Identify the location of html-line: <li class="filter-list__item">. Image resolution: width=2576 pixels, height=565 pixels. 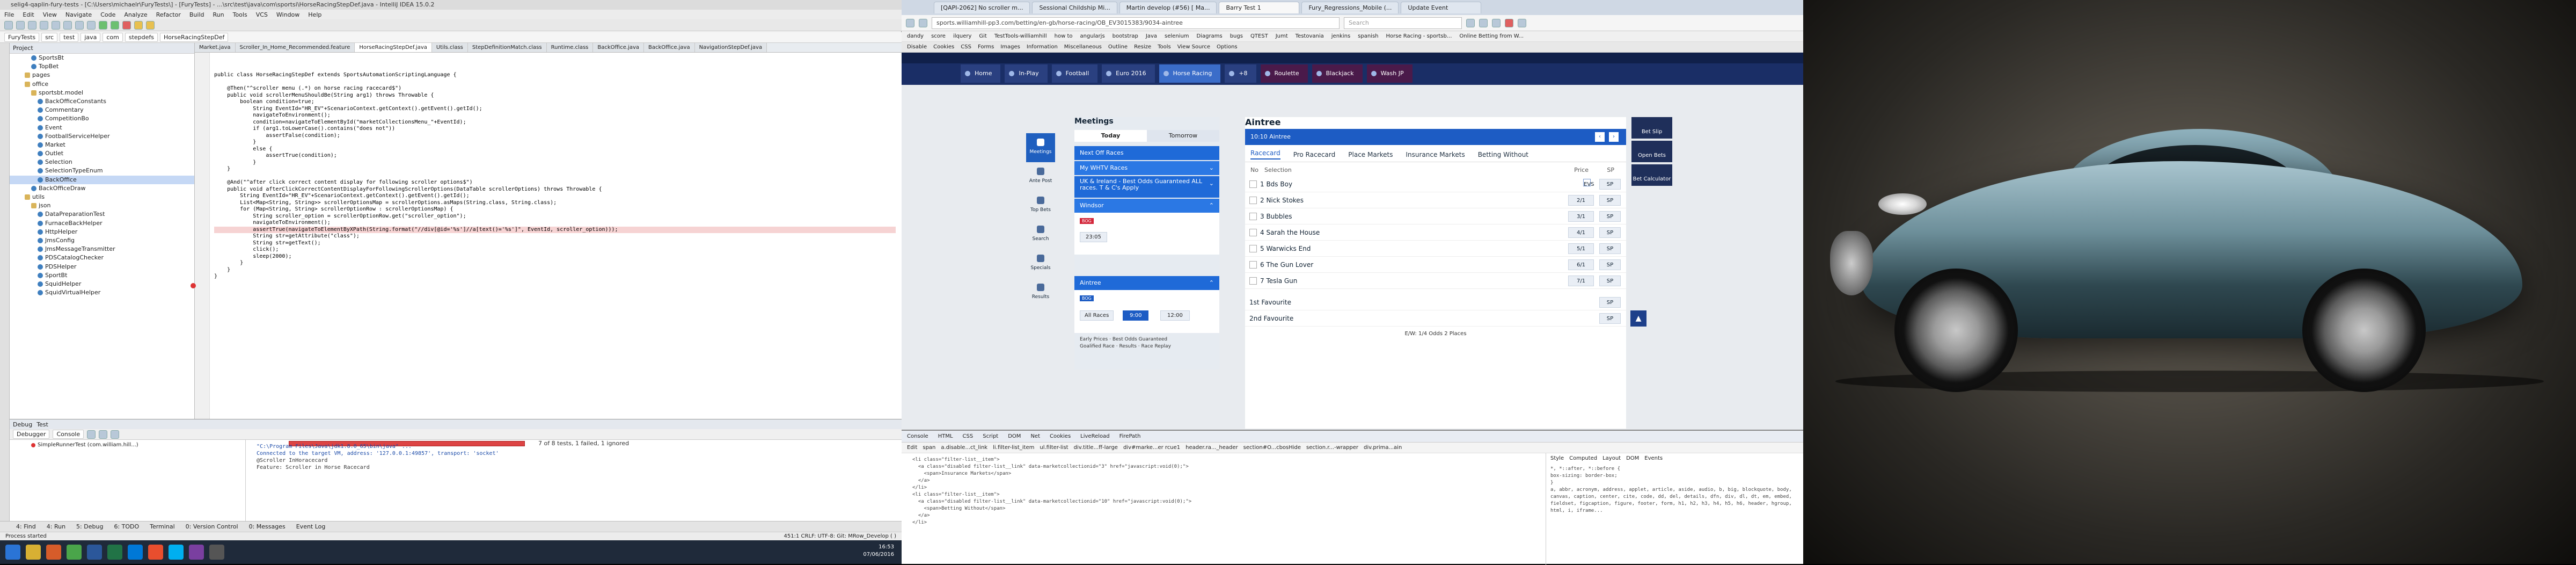
(1223, 460).